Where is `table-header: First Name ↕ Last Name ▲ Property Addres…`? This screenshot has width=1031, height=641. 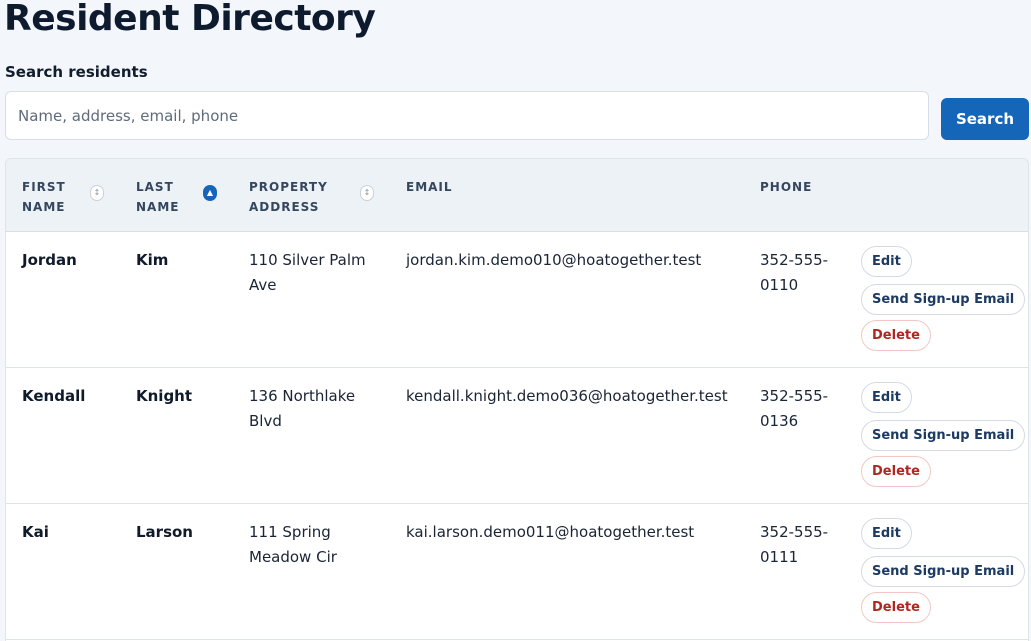
table-header: First Name ↕ Last Name ▲ Property Addres… is located at coordinates (517, 195).